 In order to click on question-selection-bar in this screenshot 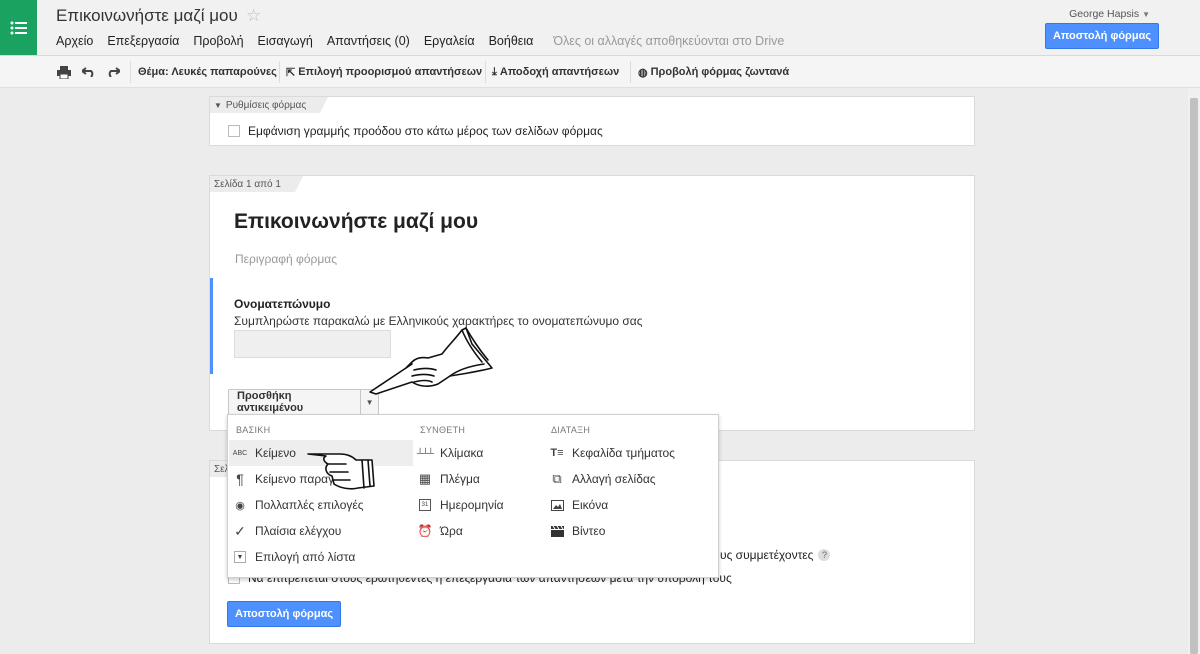, I will do `click(211, 326)`.